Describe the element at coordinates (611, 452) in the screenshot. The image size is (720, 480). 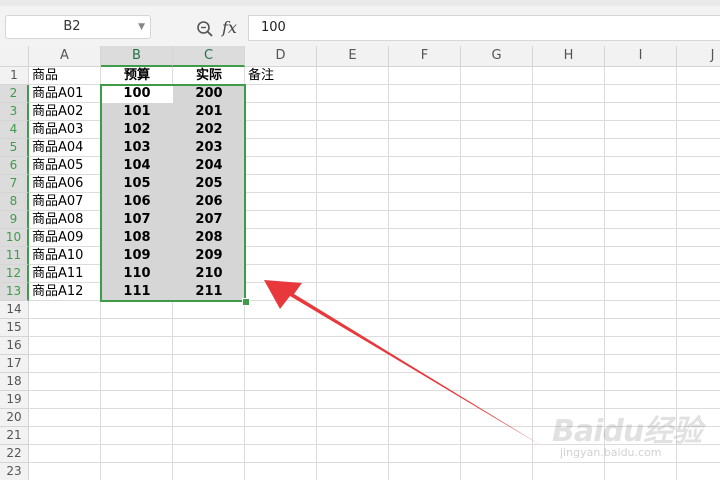
I see `watermark-url: jingyan.baidu.com` at that location.